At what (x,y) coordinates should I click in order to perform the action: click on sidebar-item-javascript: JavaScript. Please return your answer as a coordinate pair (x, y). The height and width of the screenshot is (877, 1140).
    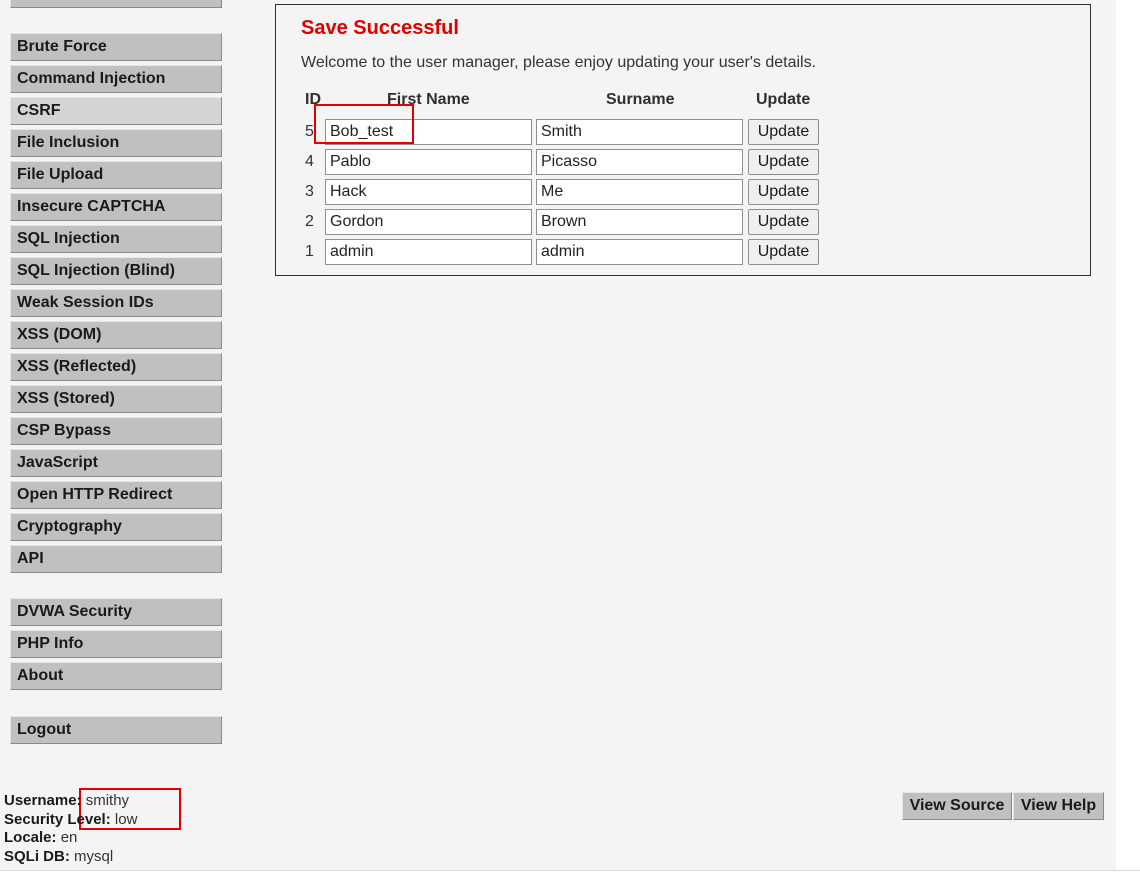
    Looking at the image, I should click on (116, 463).